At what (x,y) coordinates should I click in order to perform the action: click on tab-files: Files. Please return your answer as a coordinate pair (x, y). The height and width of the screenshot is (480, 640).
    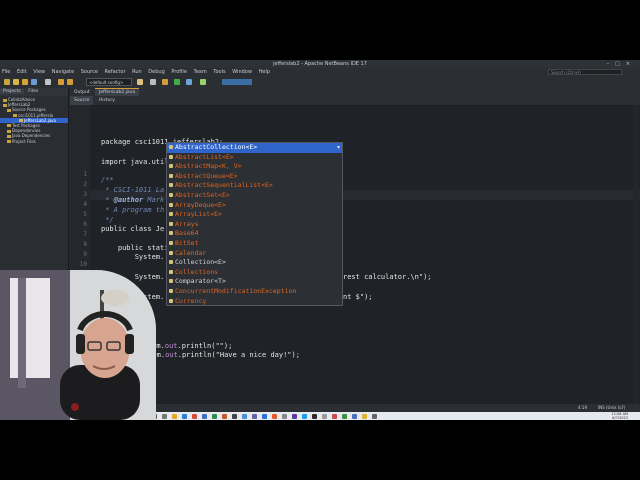
    Looking at the image, I should click on (33, 91).